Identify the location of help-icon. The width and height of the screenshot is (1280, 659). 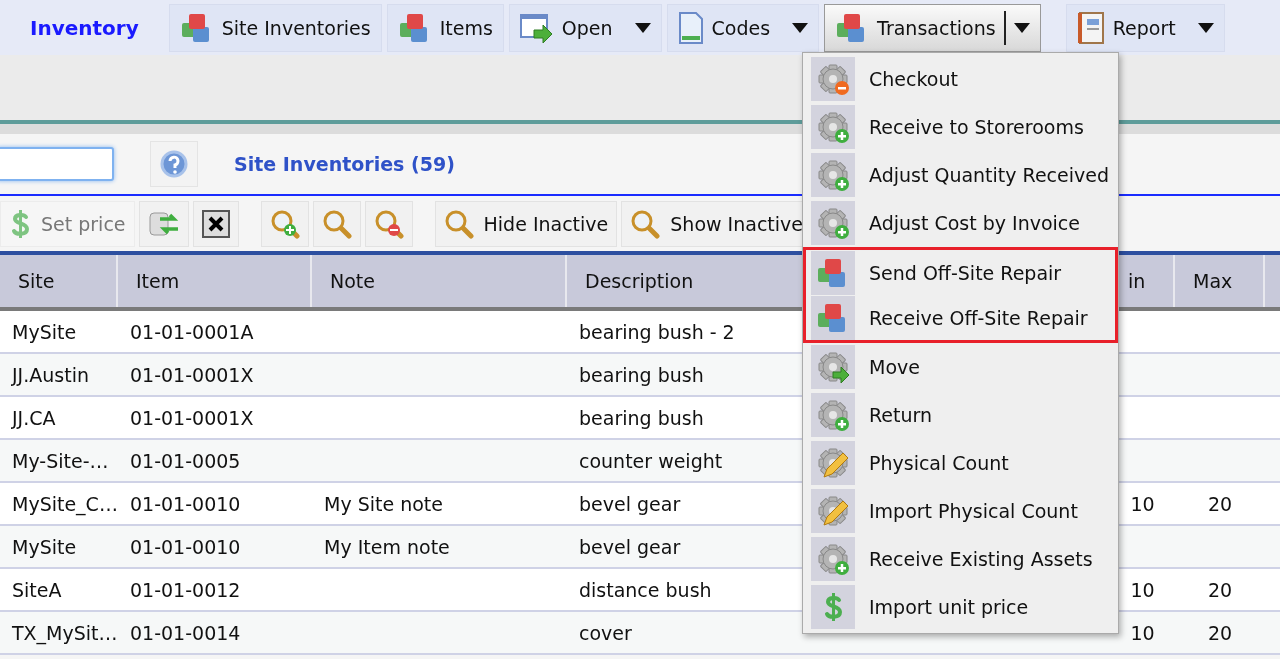
(174, 164).